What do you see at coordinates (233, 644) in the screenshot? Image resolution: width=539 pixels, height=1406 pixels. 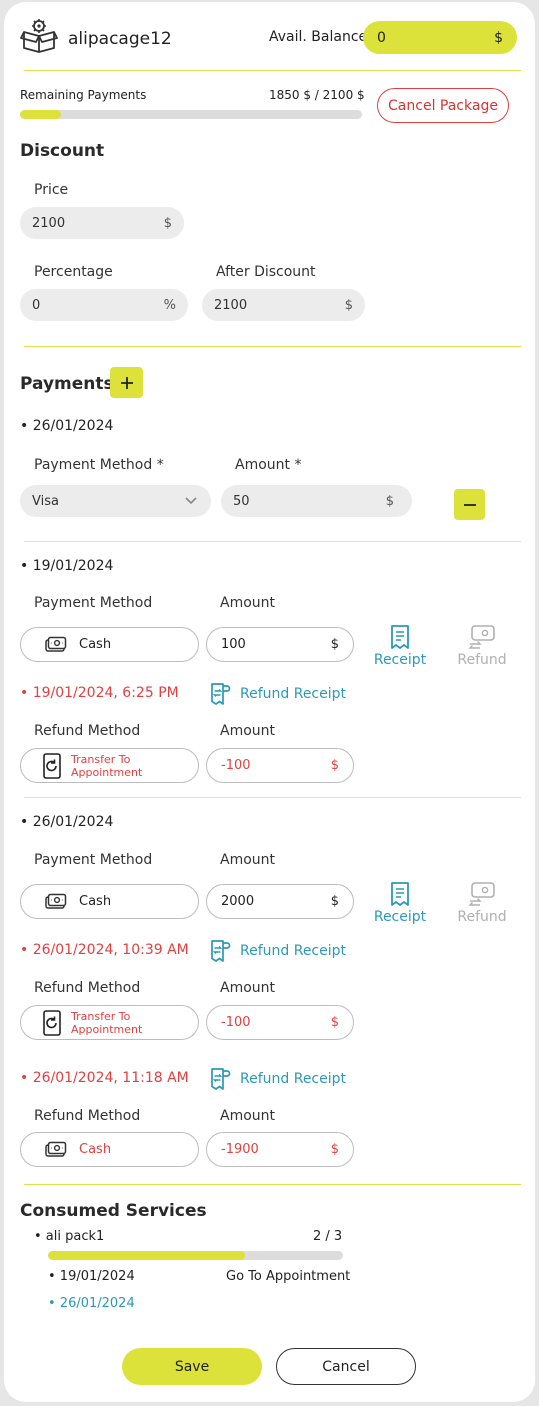 I see `amount-value: 100` at bounding box center [233, 644].